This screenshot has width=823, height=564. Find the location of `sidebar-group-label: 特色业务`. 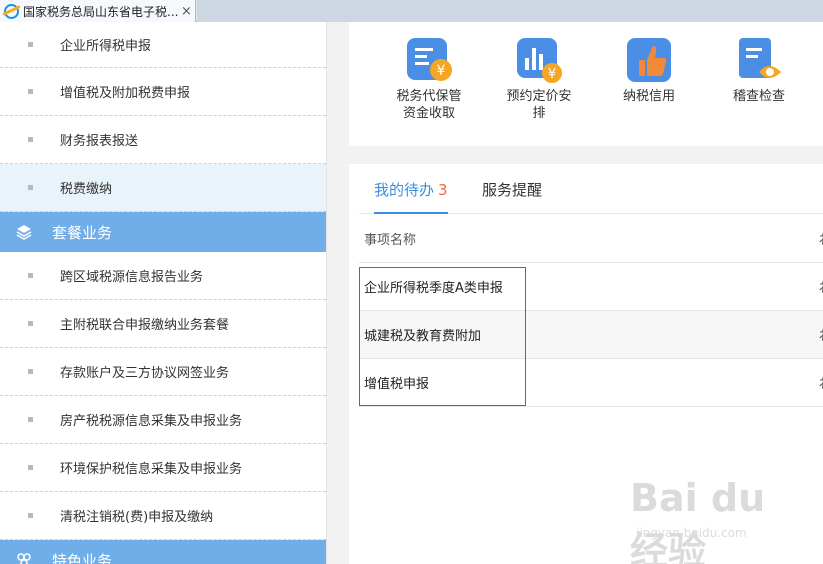

sidebar-group-label: 特色业务 is located at coordinates (82, 557).